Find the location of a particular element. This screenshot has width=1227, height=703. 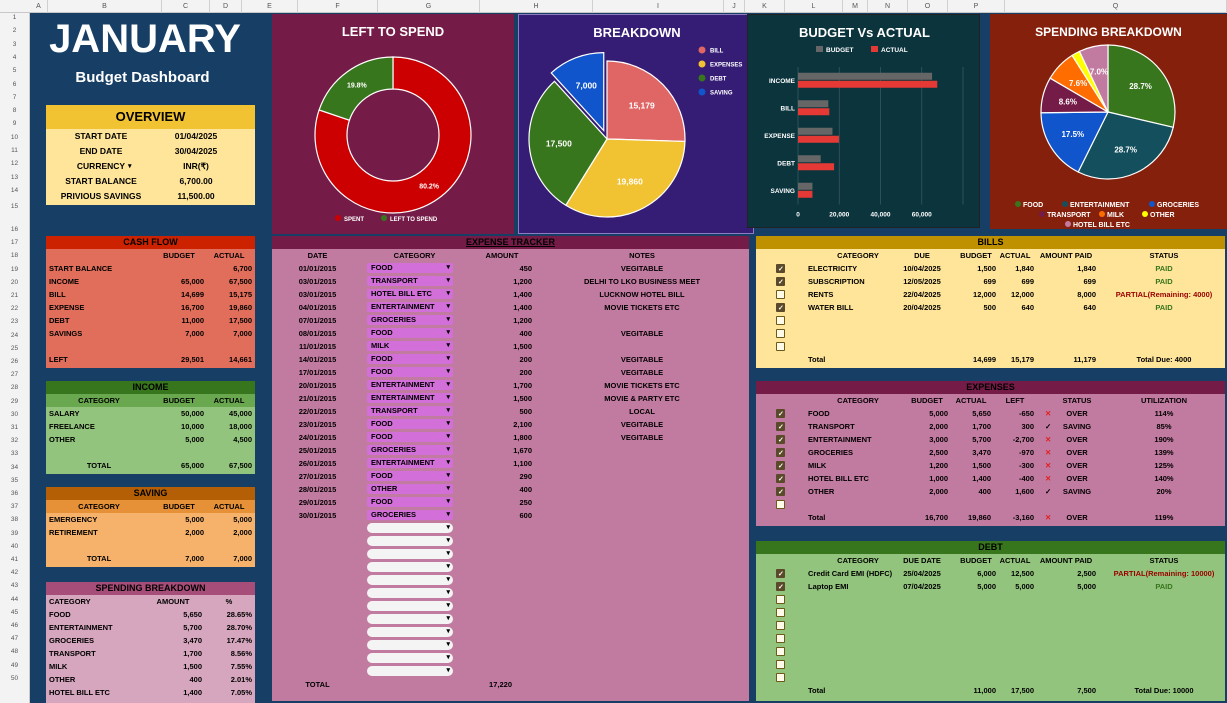

row-header: 28 is located at coordinates (14, 387).